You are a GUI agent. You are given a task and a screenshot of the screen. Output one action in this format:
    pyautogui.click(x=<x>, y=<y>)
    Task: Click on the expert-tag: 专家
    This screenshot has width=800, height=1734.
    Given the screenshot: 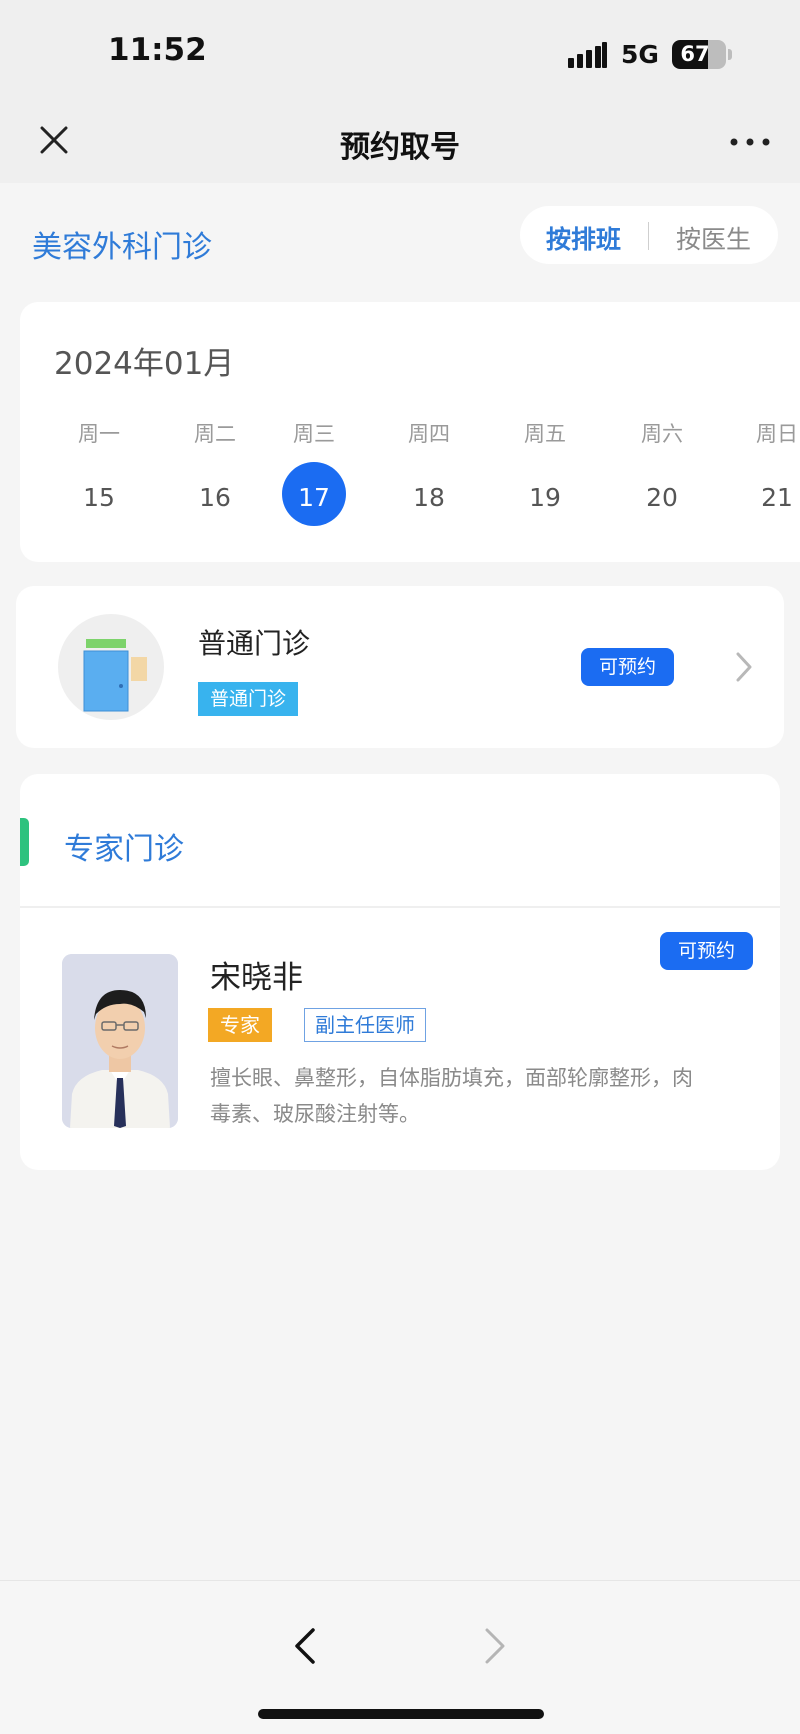 What is the action you would take?
    pyautogui.click(x=240, y=1025)
    